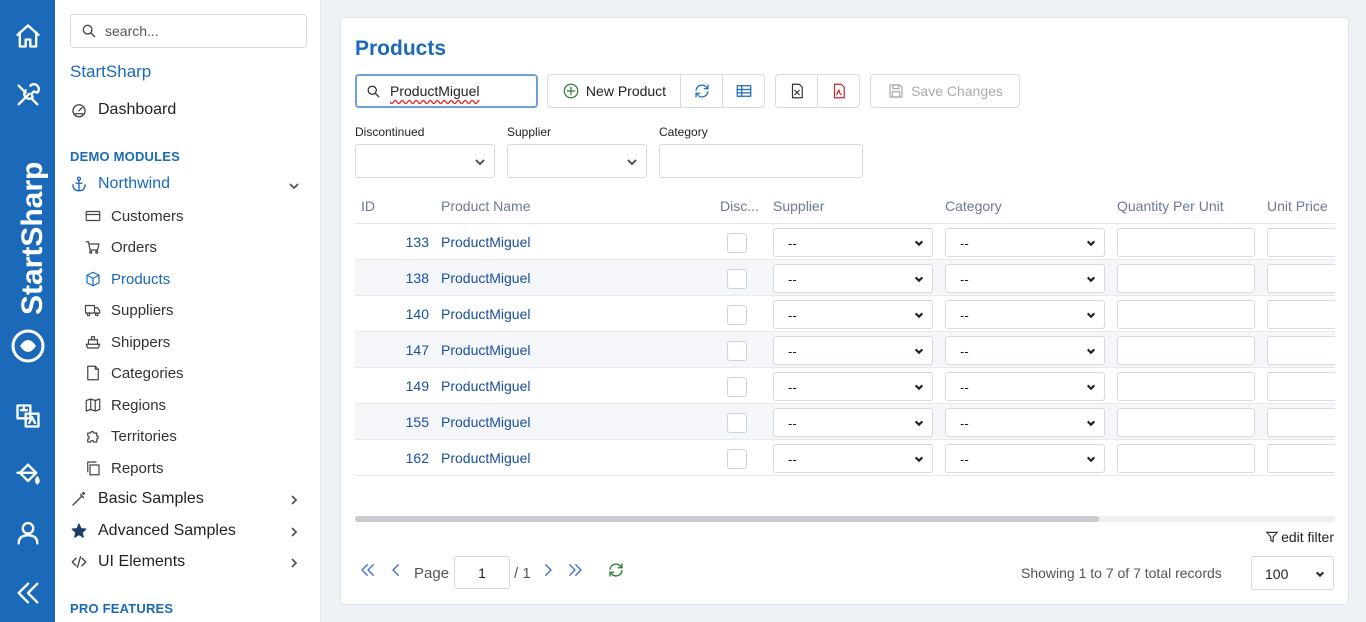 This screenshot has height=622, width=1366. Describe the element at coordinates (973, 206) in the screenshot. I see `column-header-category: Category` at that location.